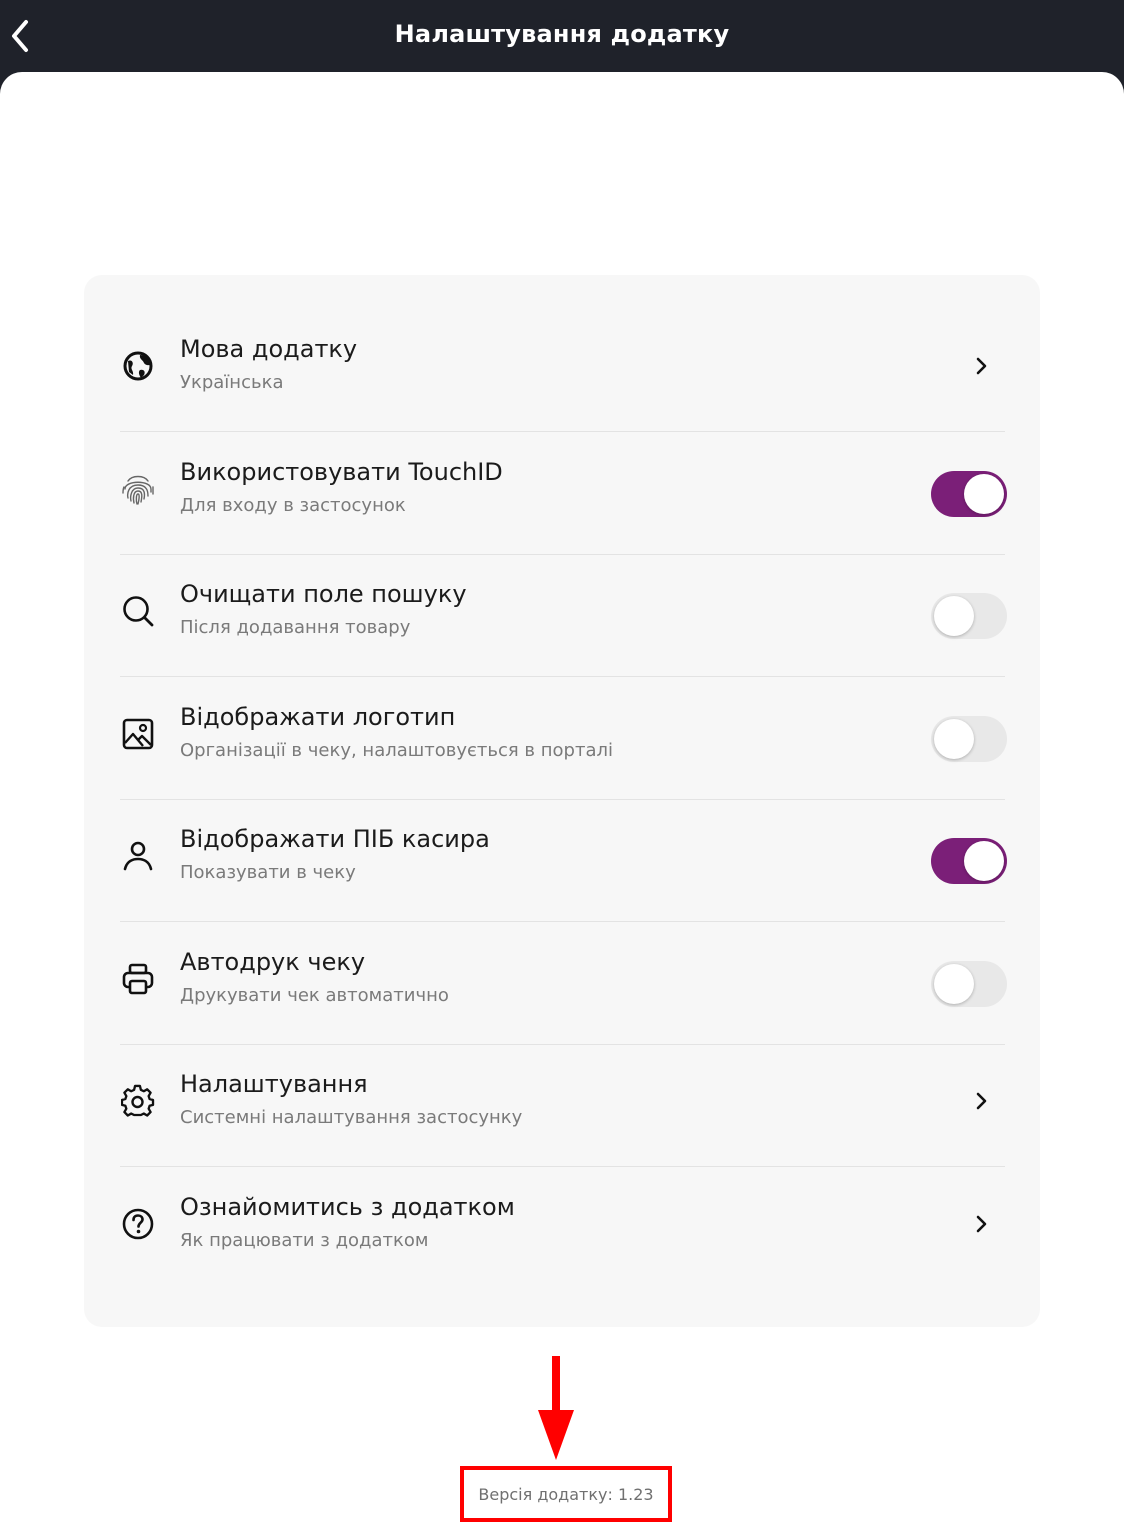  I want to click on version-highlight-box: Версія додатку: 1.23, so click(566, 1494).